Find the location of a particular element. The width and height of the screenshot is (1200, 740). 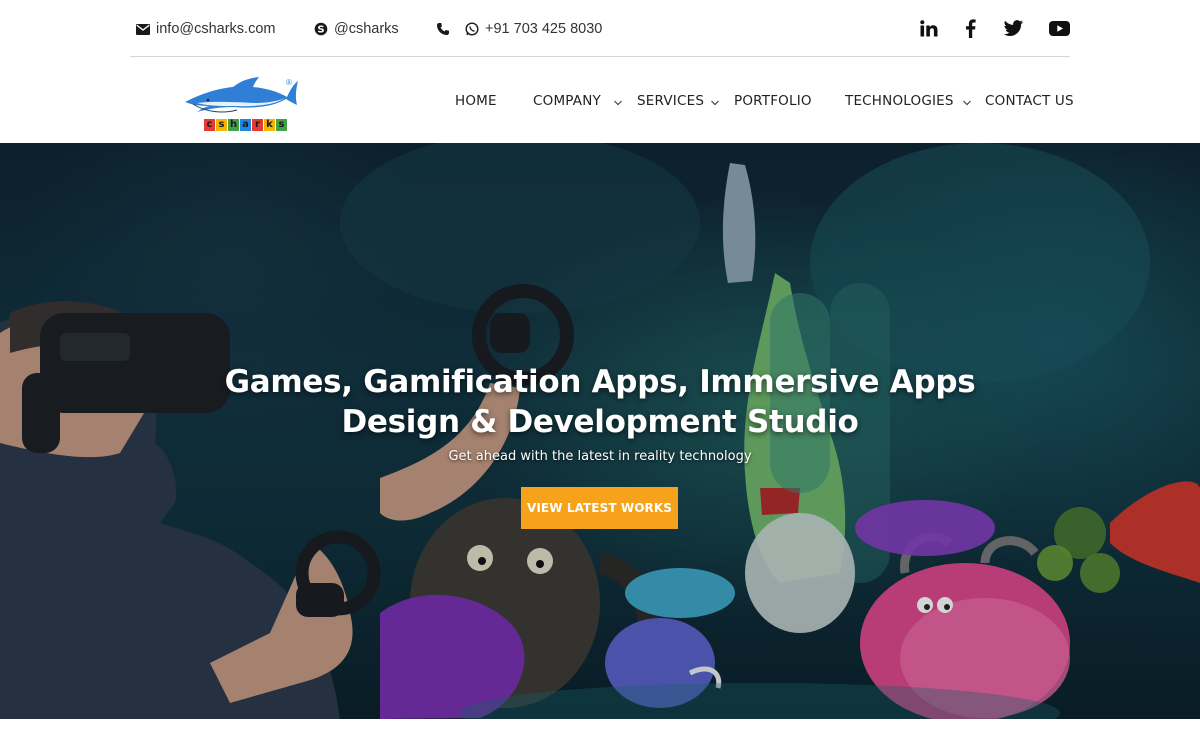

whatsapp-icon is located at coordinates (472, 29).